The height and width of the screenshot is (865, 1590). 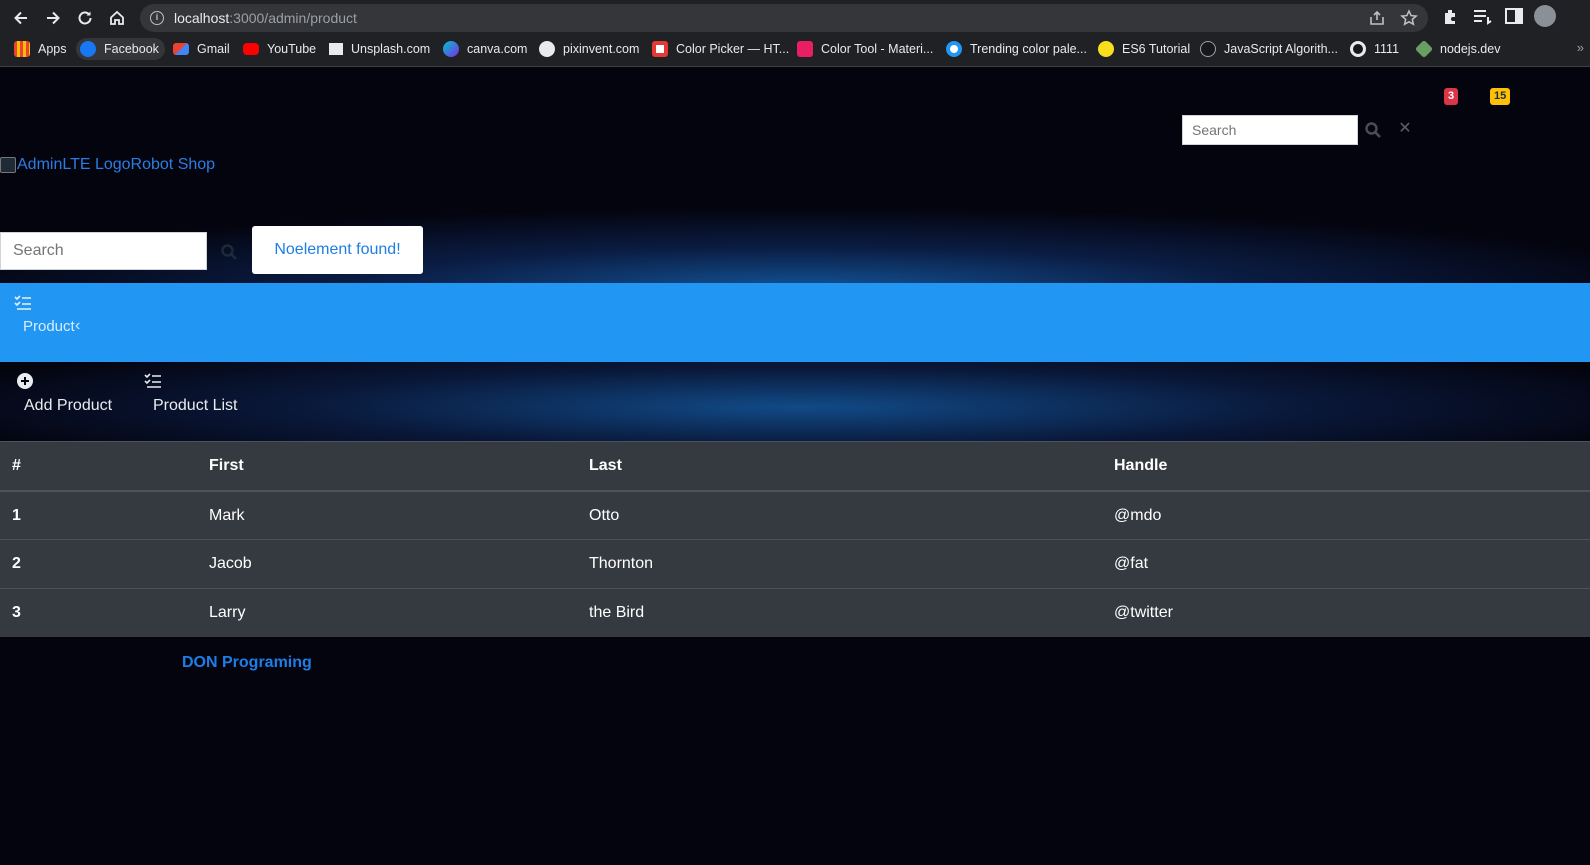 What do you see at coordinates (1358, 49) in the screenshot?
I see `warp-icon` at bounding box center [1358, 49].